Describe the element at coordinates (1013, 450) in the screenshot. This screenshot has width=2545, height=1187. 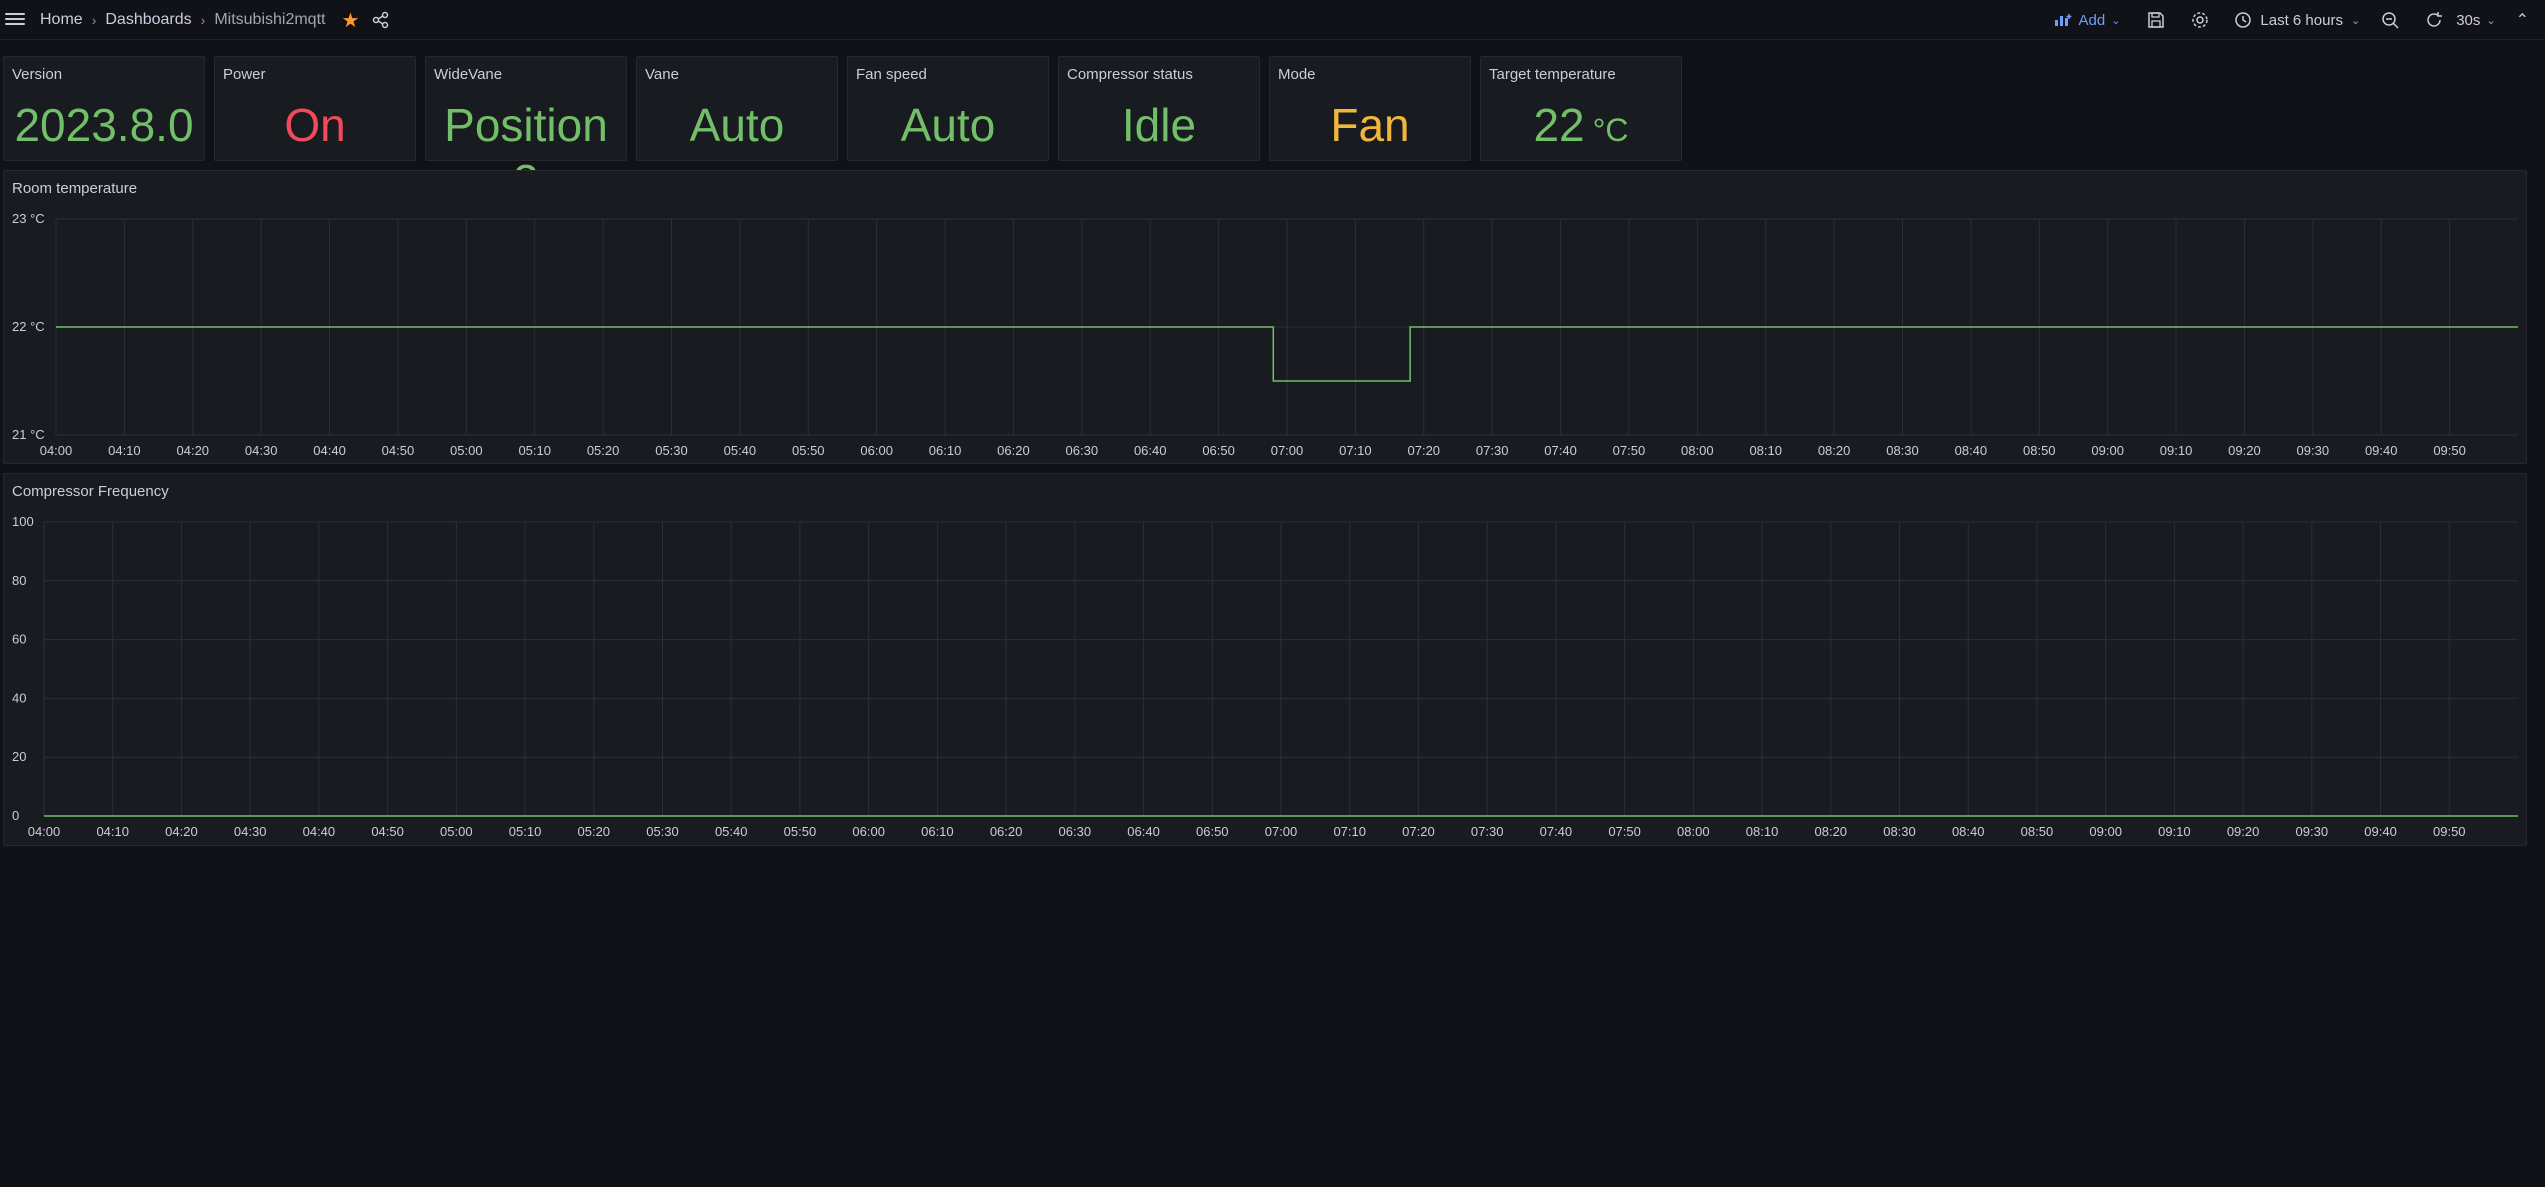
I see `x-tick-label: 06:20` at that location.